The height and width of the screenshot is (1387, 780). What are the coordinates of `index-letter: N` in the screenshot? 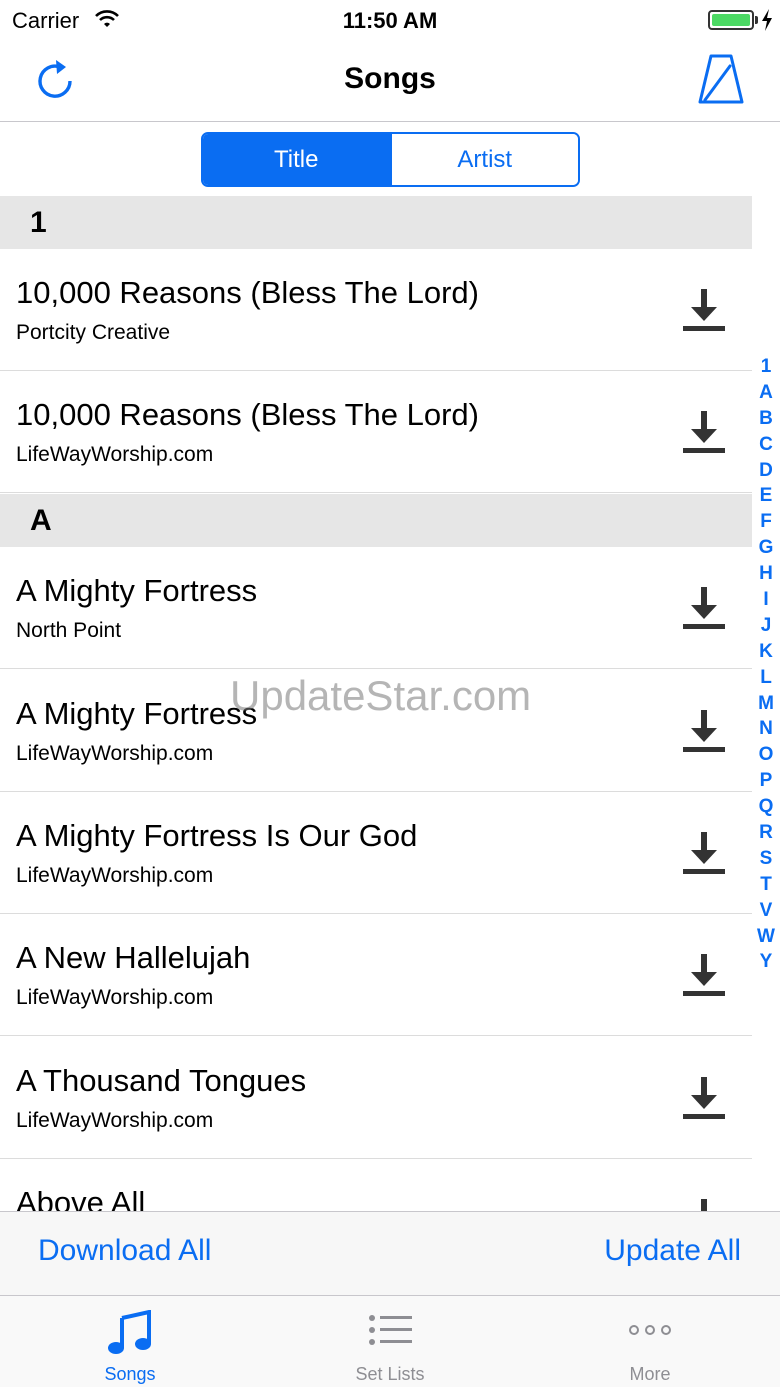 It's located at (766, 729).